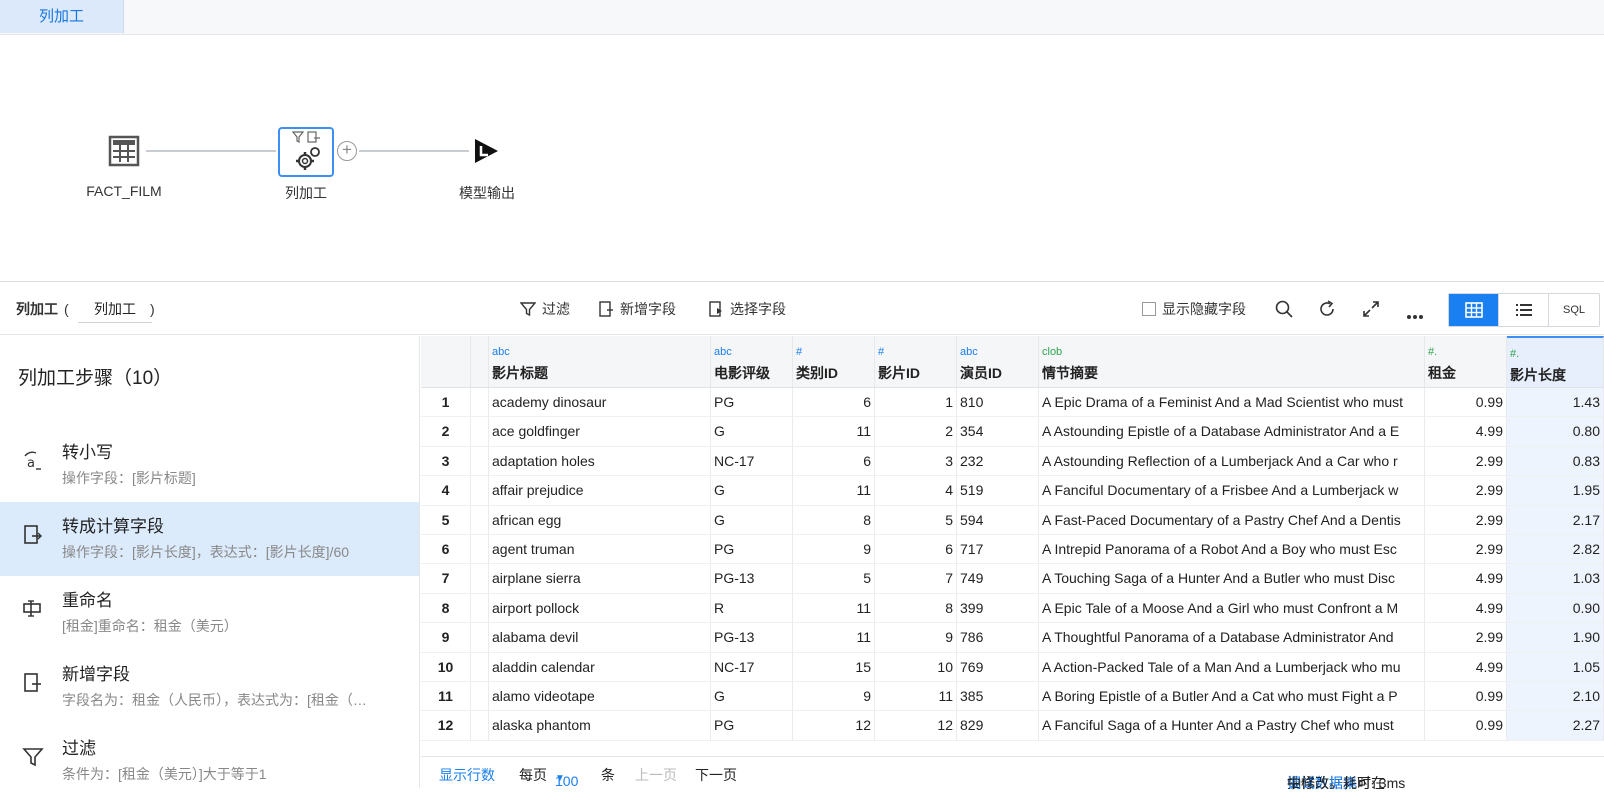 The width and height of the screenshot is (1604, 793). Describe the element at coordinates (1415, 313) in the screenshot. I see `more-icon` at that location.